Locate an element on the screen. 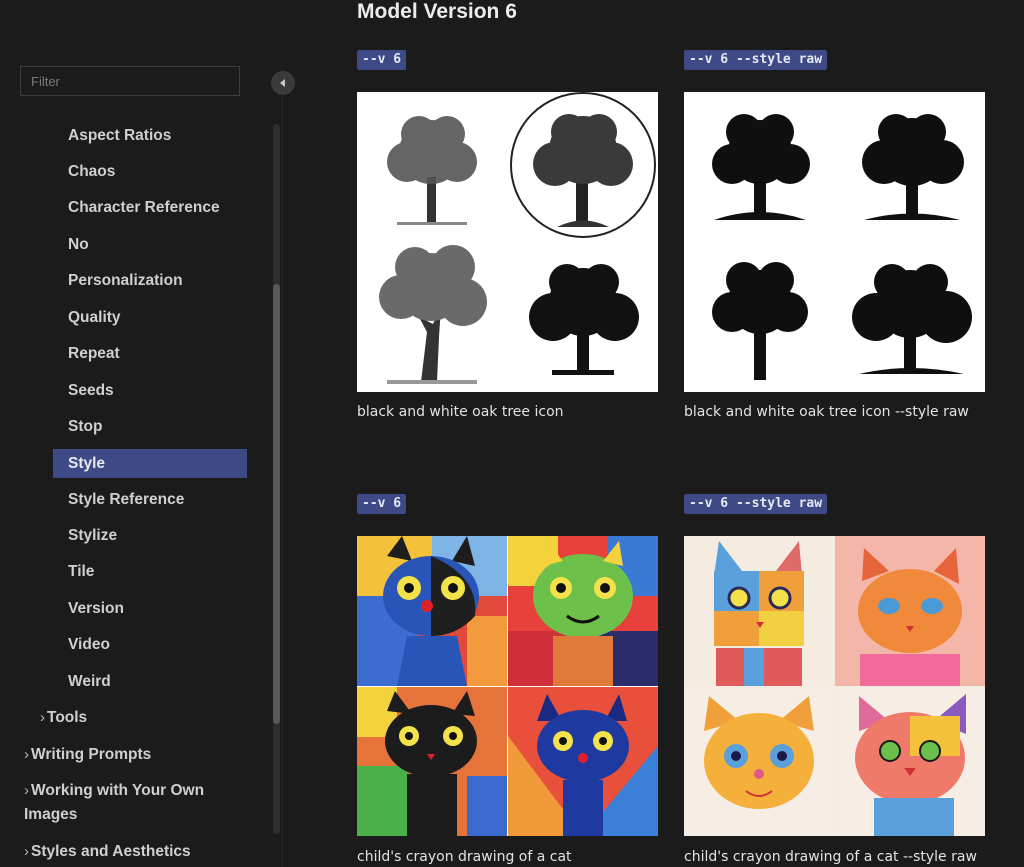 The height and width of the screenshot is (867, 1024). sidebar-section-label: Working with Your Own Images is located at coordinates (114, 802).